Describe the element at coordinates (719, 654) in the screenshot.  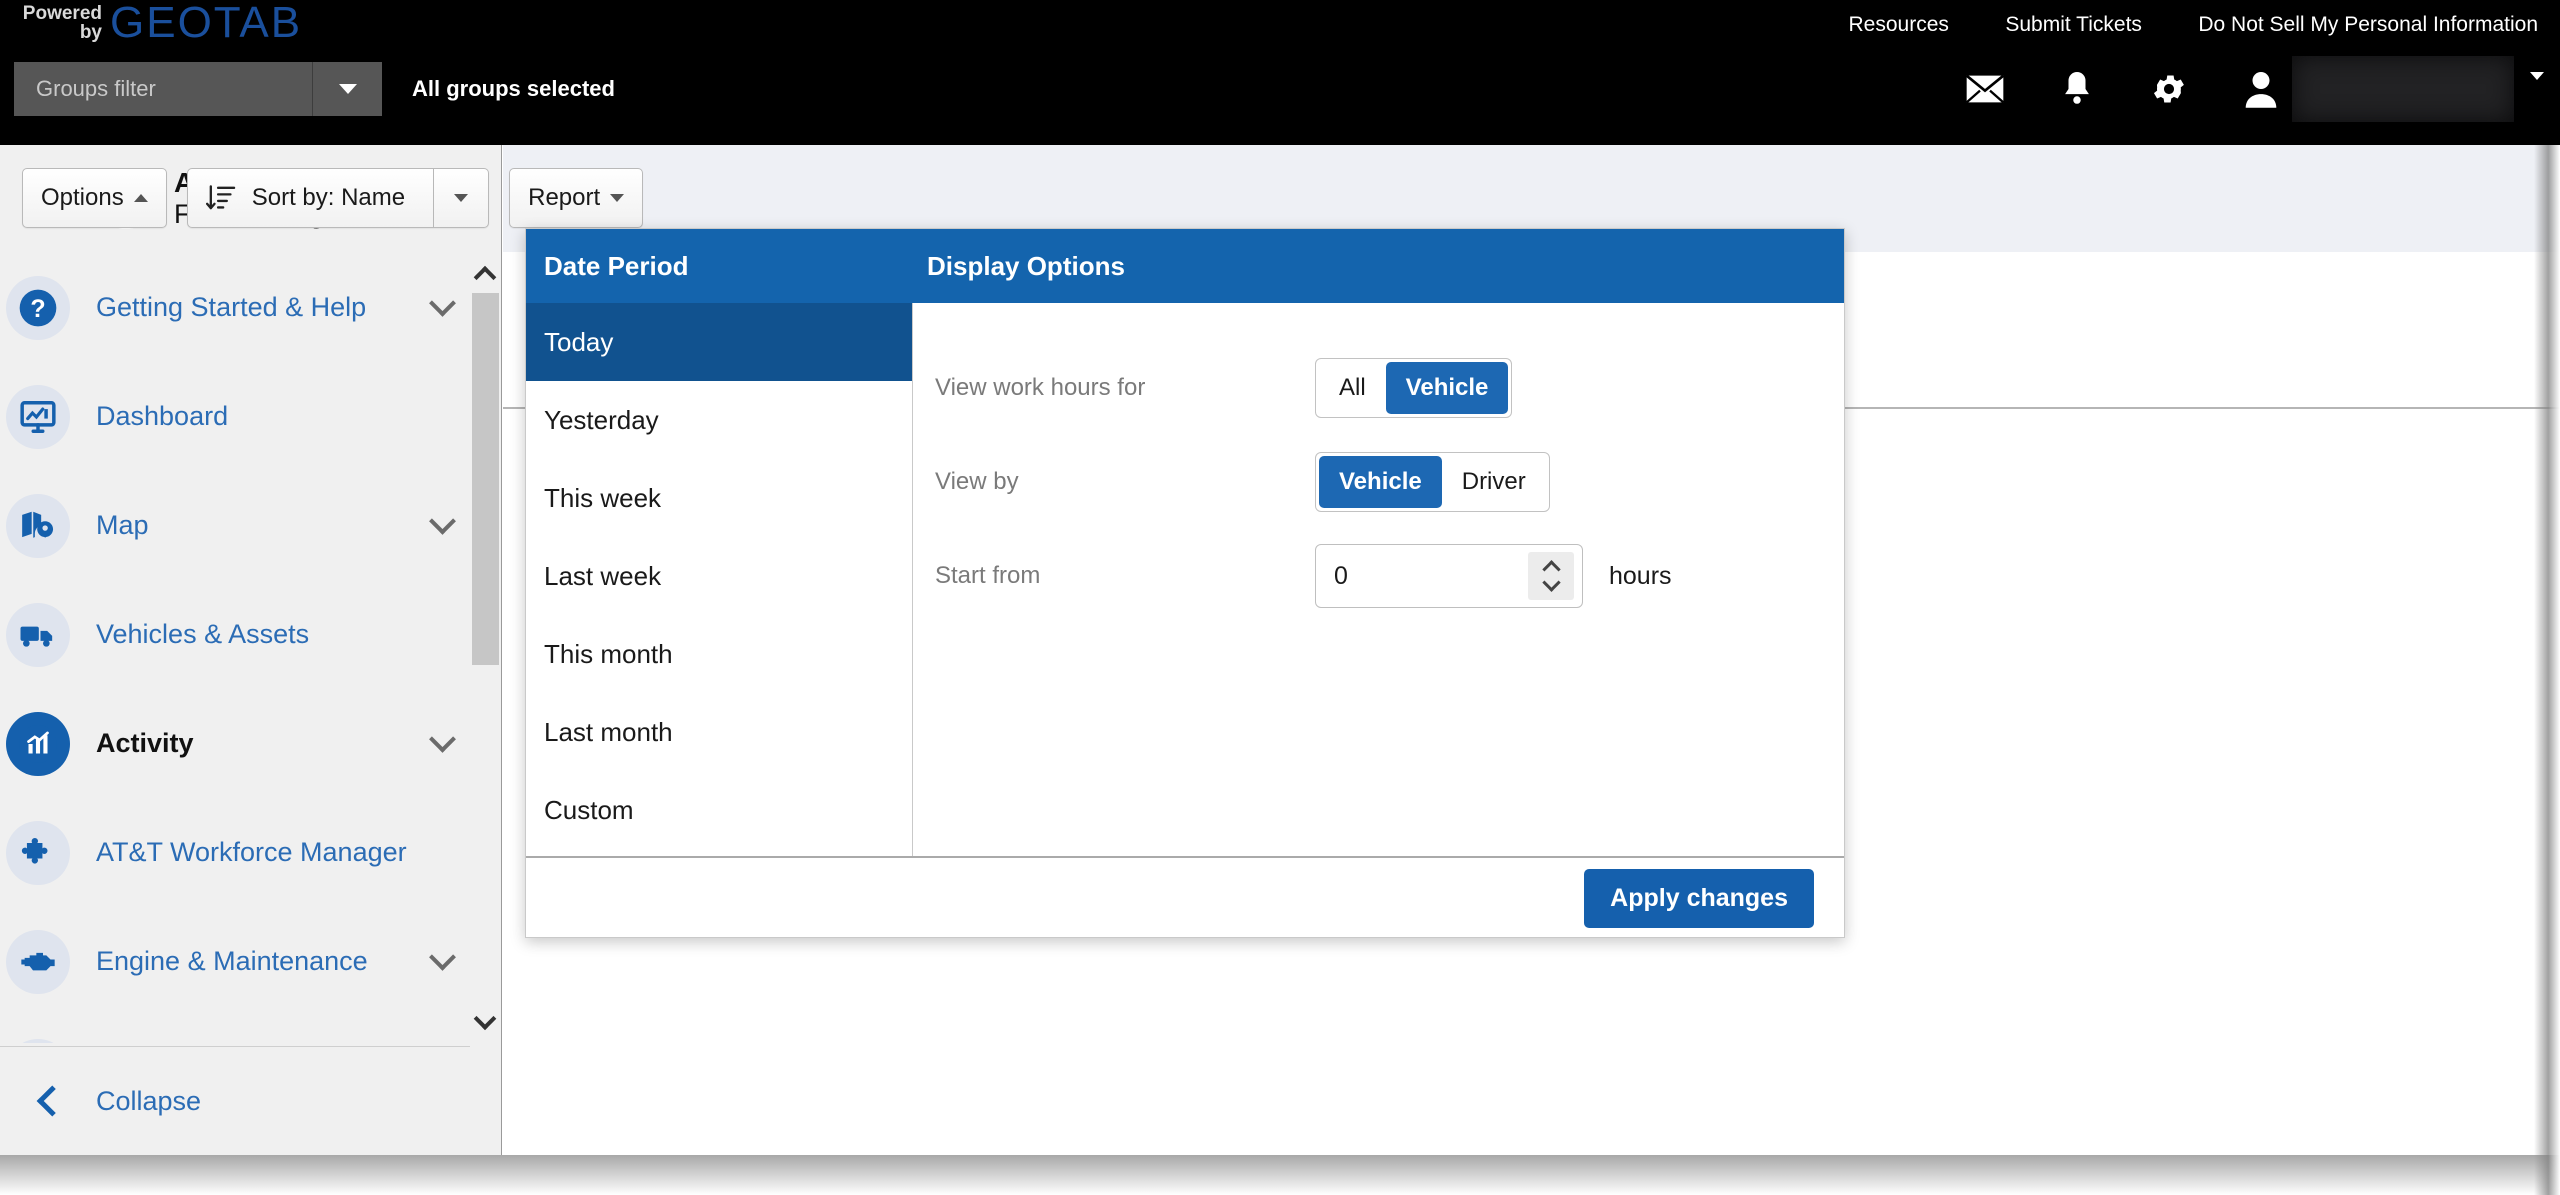
I see `date-period-option-this-month: This month` at that location.